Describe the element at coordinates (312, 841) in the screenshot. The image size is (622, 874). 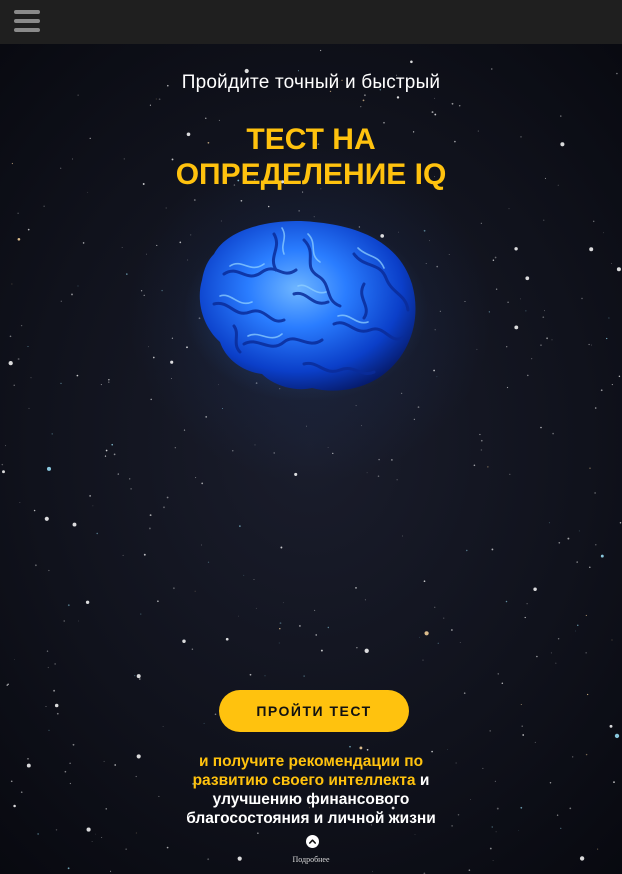
I see `chevron-up-circle-icon` at that location.